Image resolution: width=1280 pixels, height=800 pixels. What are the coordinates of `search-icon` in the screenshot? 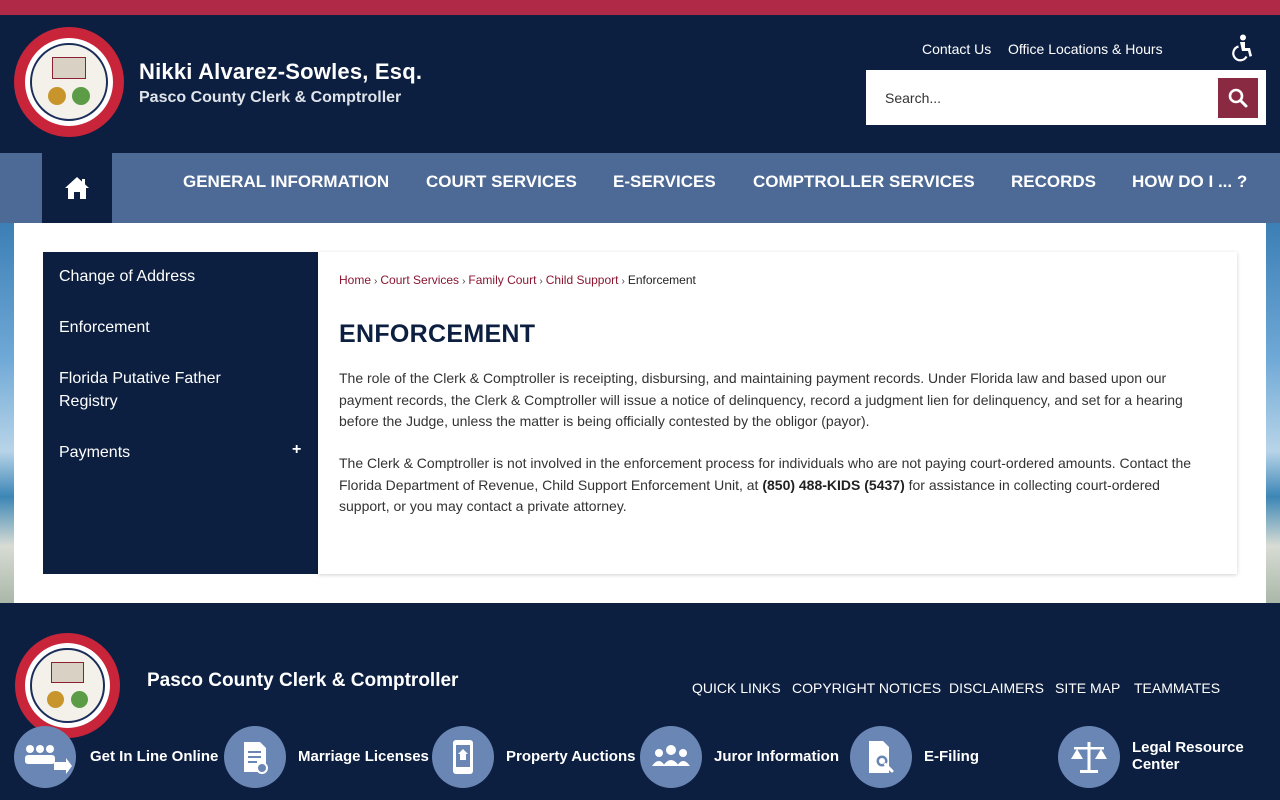 It's located at (1238, 98).